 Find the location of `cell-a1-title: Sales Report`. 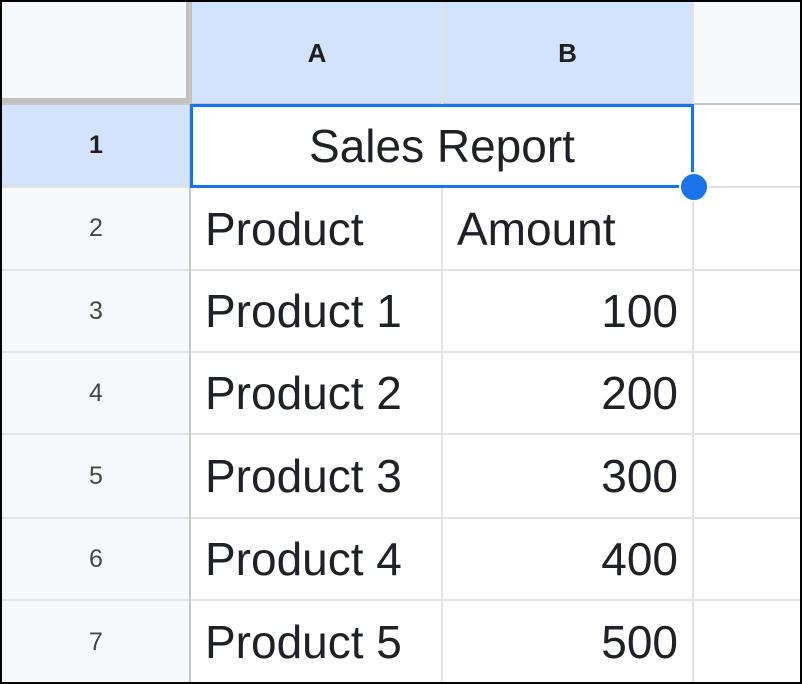

cell-a1-title: Sales Report is located at coordinates (442, 145).